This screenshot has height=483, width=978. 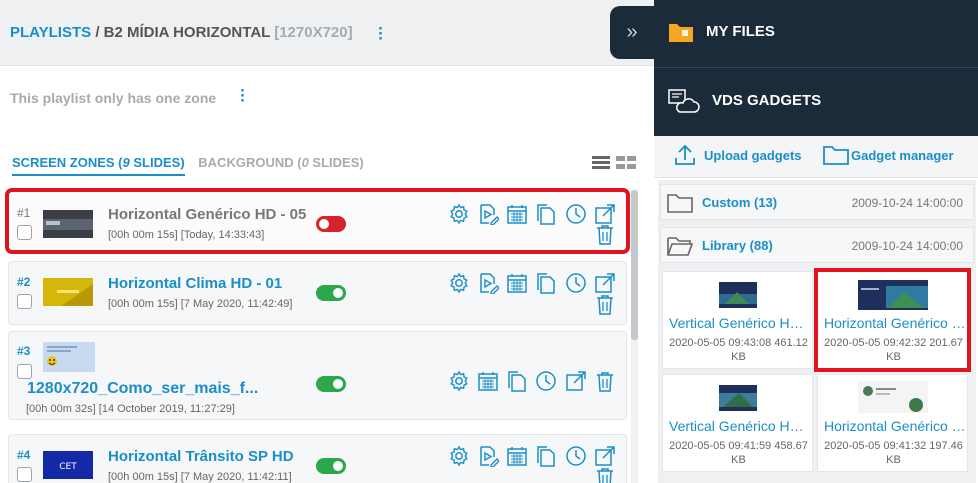 What do you see at coordinates (207, 214) in the screenshot?
I see `slide-title: Horizontal Genérico HD - 05` at bounding box center [207, 214].